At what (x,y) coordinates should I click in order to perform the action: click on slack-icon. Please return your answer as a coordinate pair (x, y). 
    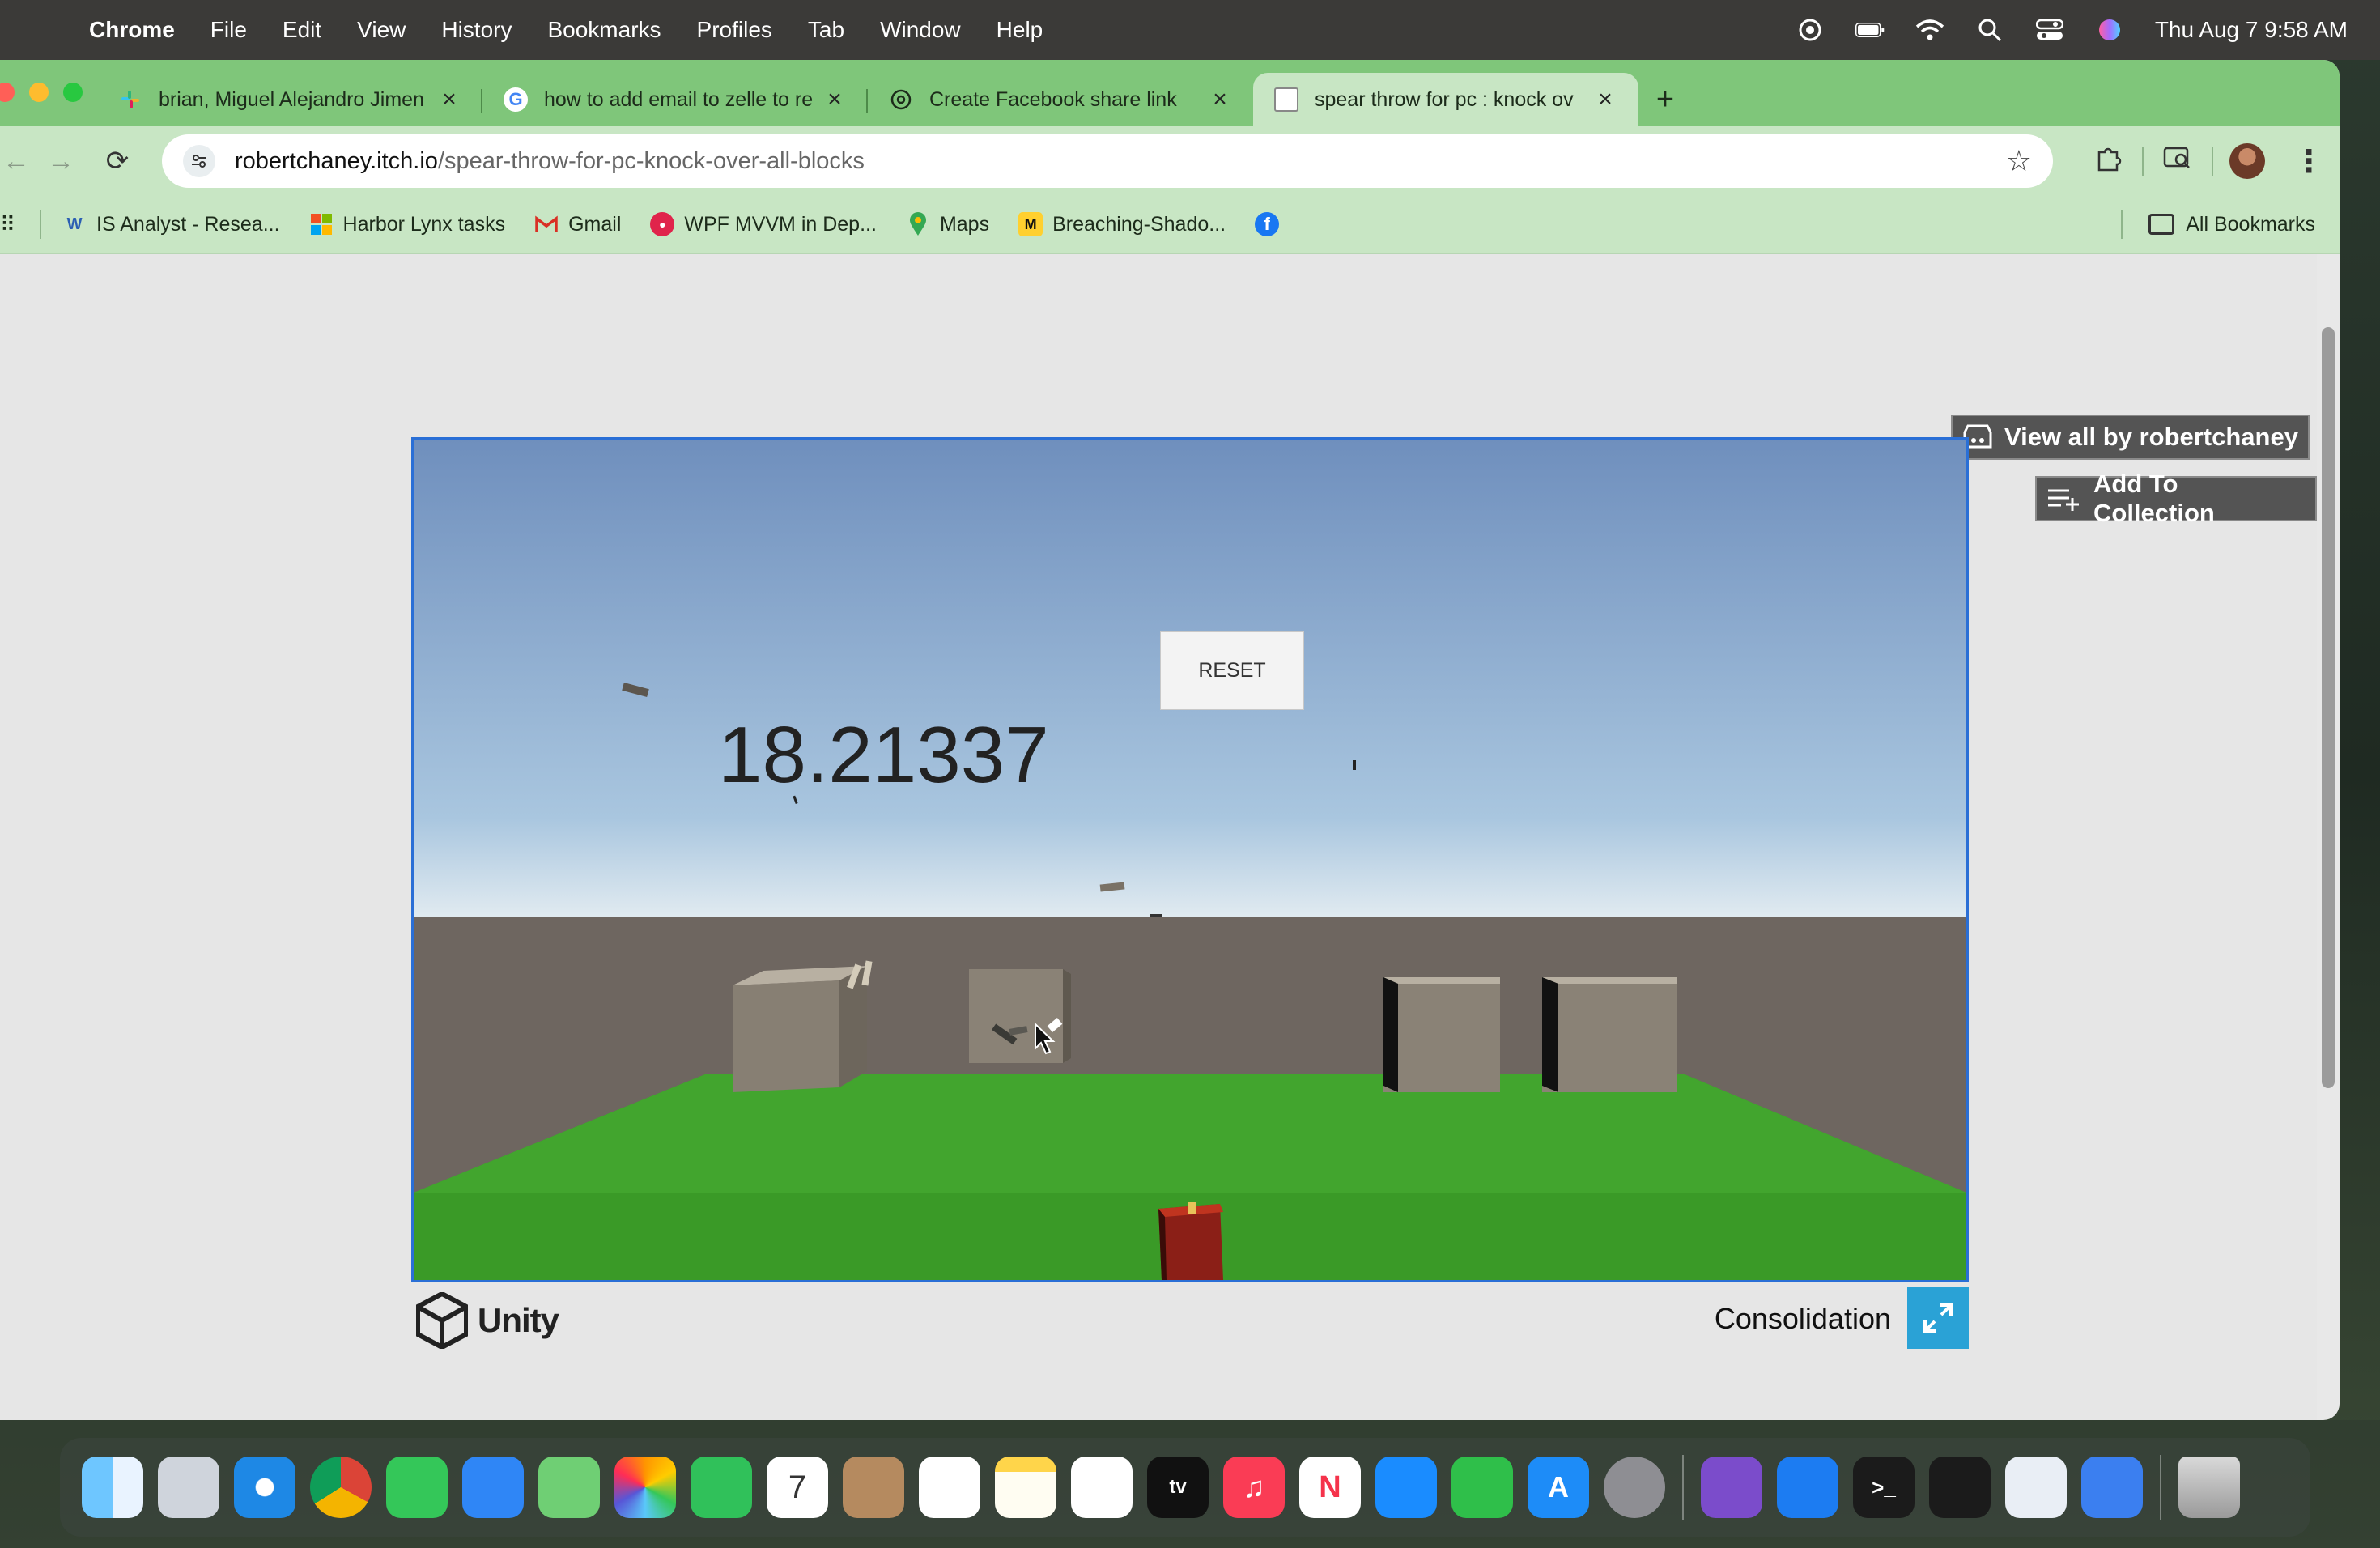
    Looking at the image, I should click on (130, 100).